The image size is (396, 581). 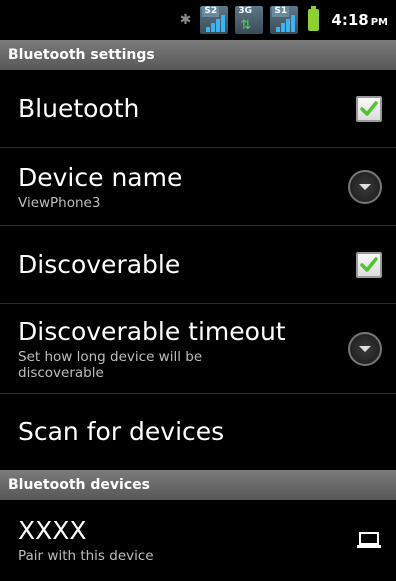 I want to click on device-item-name: XXXX, so click(x=52, y=530).